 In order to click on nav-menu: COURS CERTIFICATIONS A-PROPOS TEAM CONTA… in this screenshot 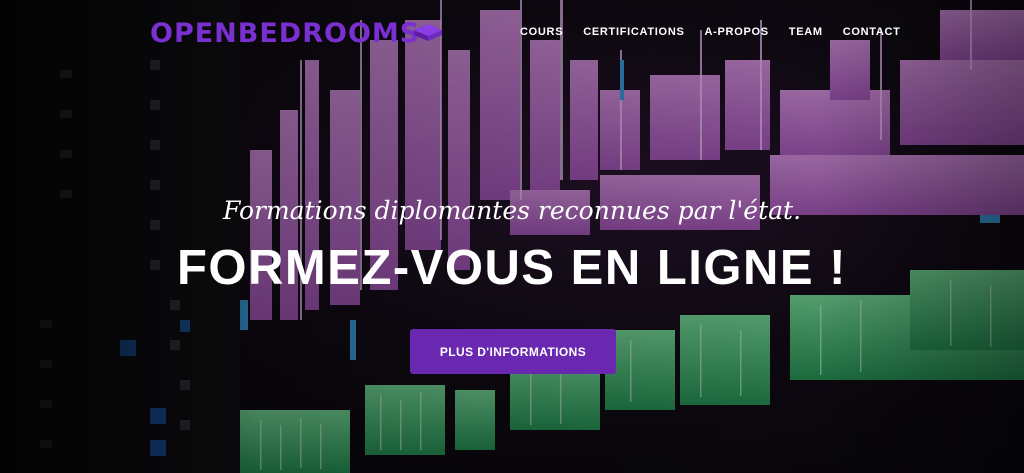, I will do `click(710, 32)`.